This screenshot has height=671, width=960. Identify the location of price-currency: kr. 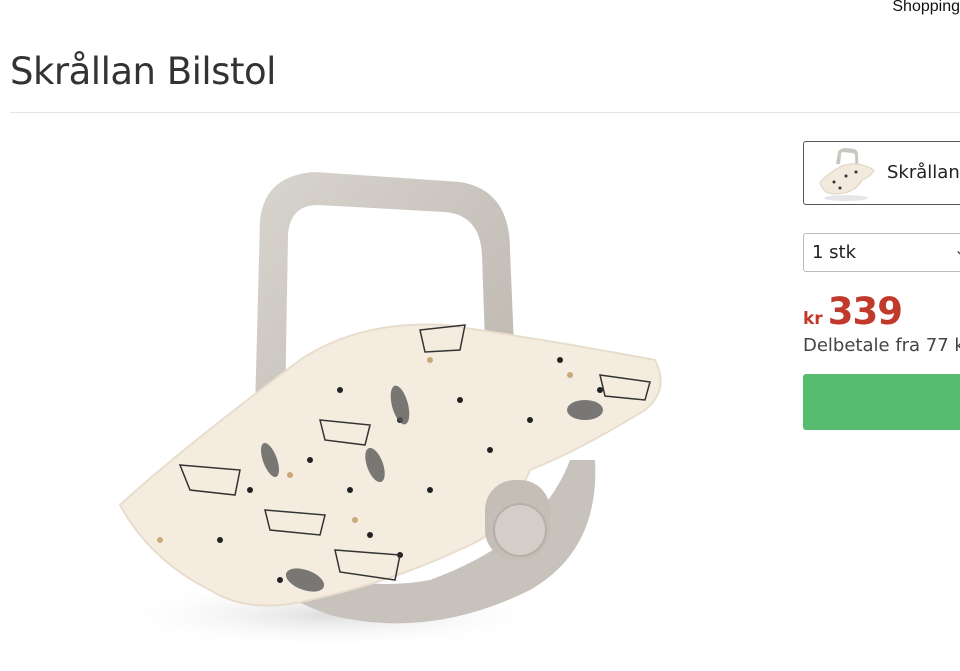
(813, 319).